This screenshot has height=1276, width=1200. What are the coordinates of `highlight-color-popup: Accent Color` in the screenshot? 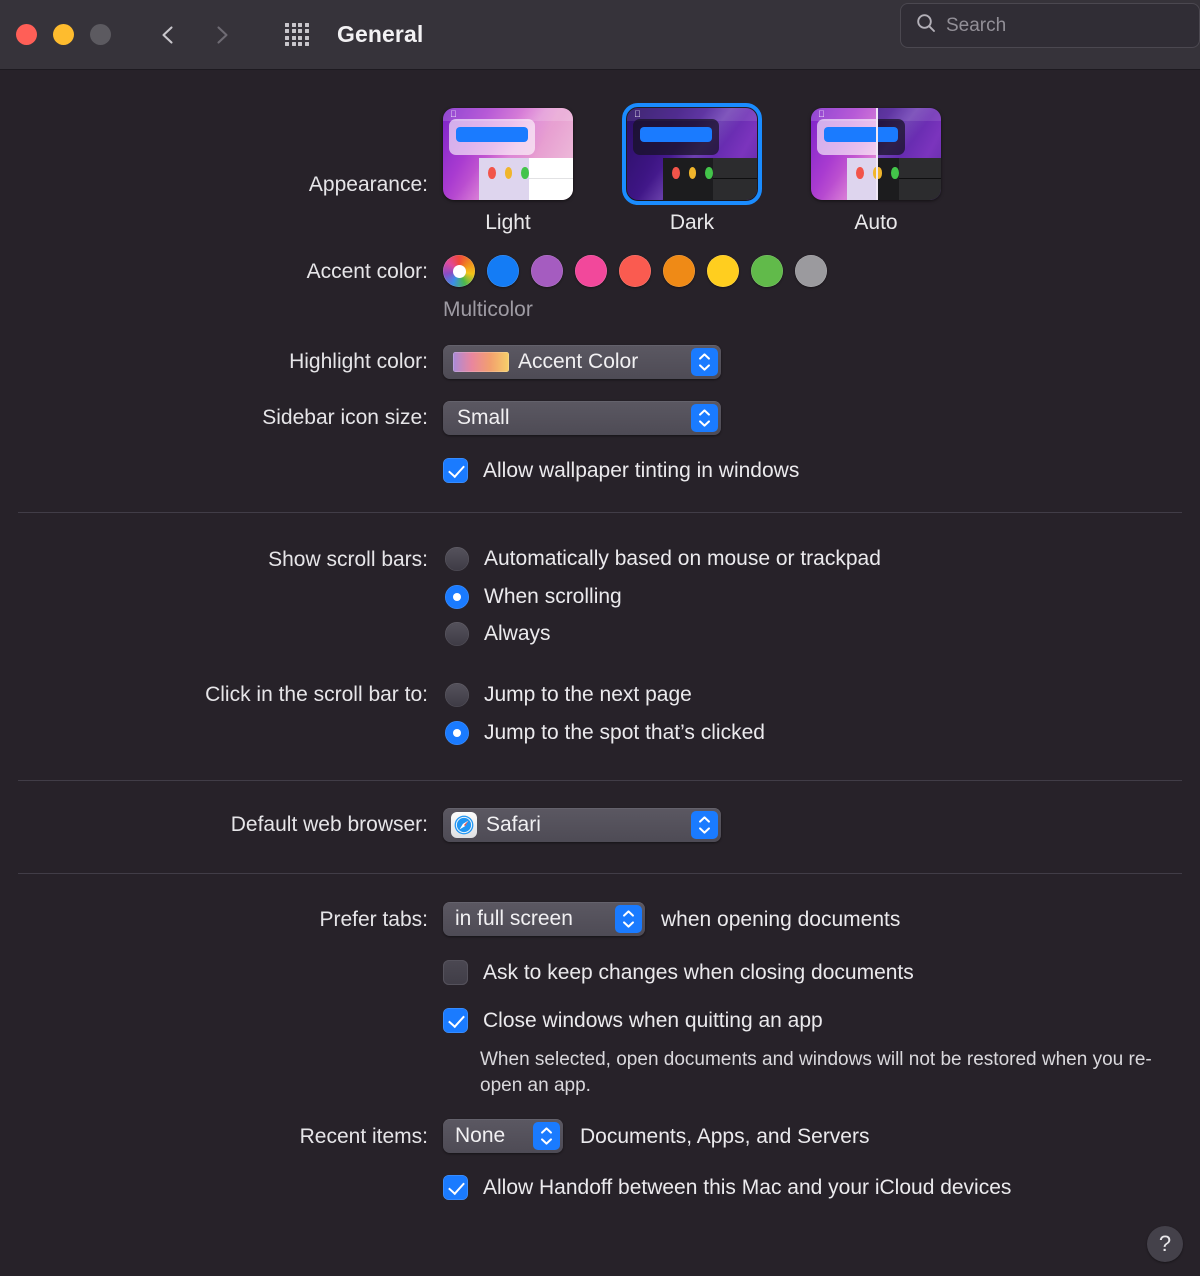 It's located at (582, 362).